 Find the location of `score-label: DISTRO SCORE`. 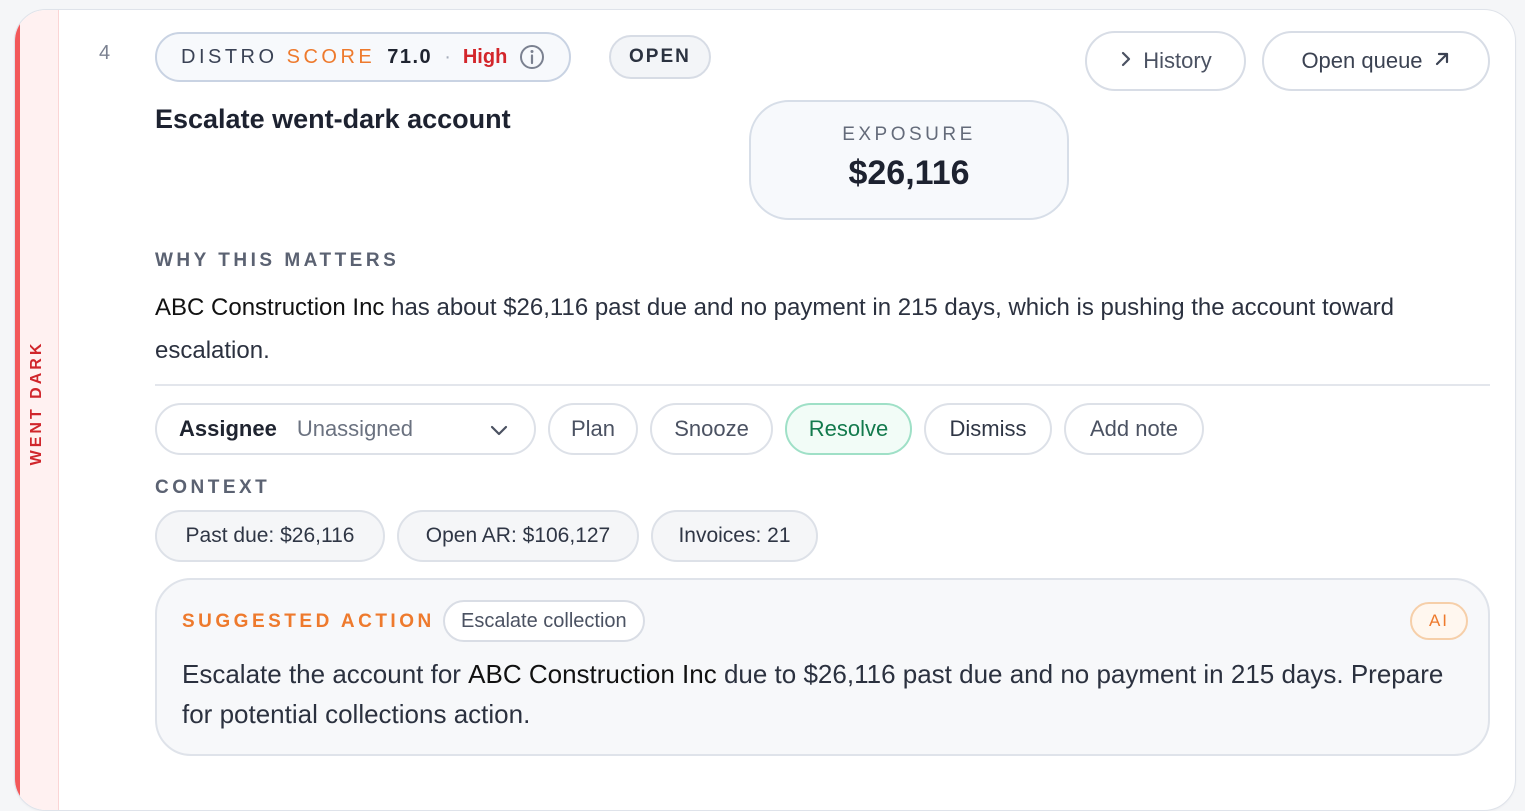

score-label: DISTRO SCORE is located at coordinates (278, 56).